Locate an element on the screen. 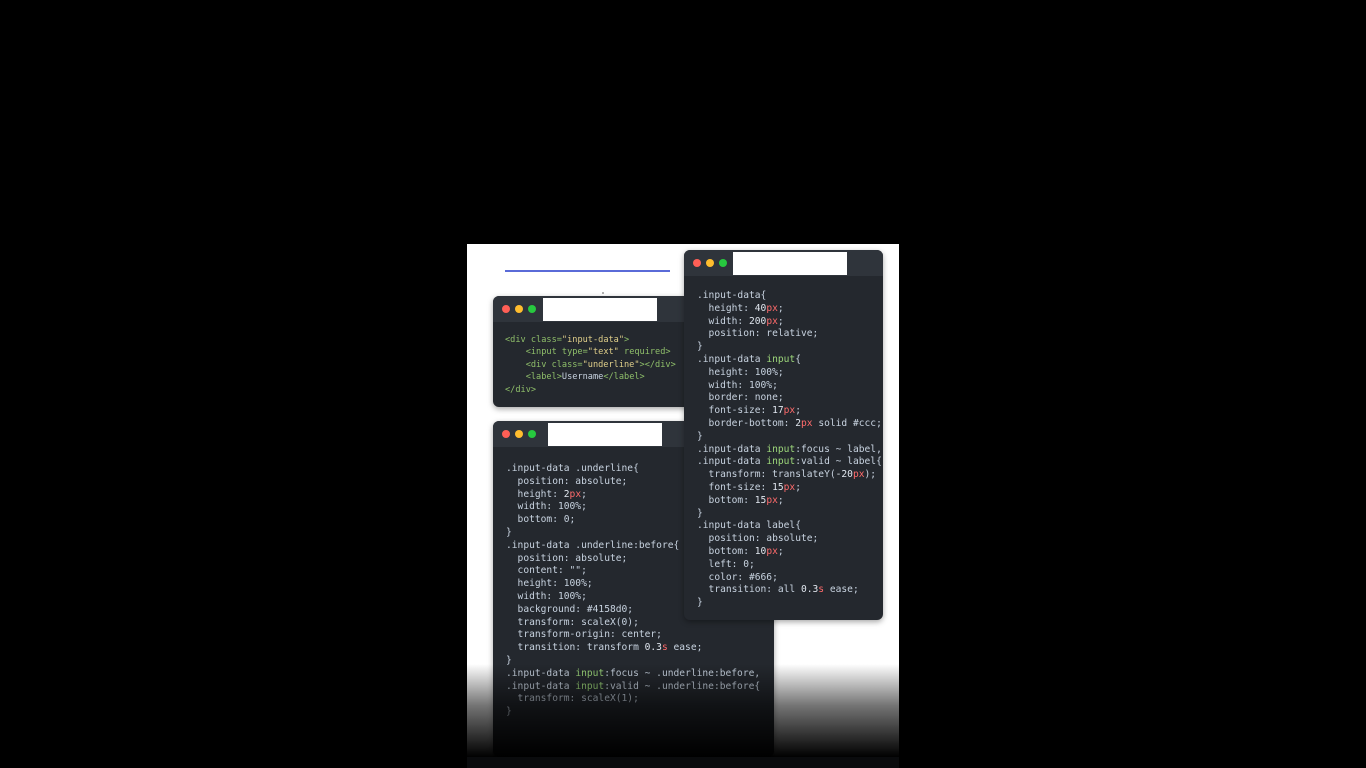 Image resolution: width=1366 pixels, height=768 pixels. code-line: bottom: 15px; is located at coordinates (740, 500).